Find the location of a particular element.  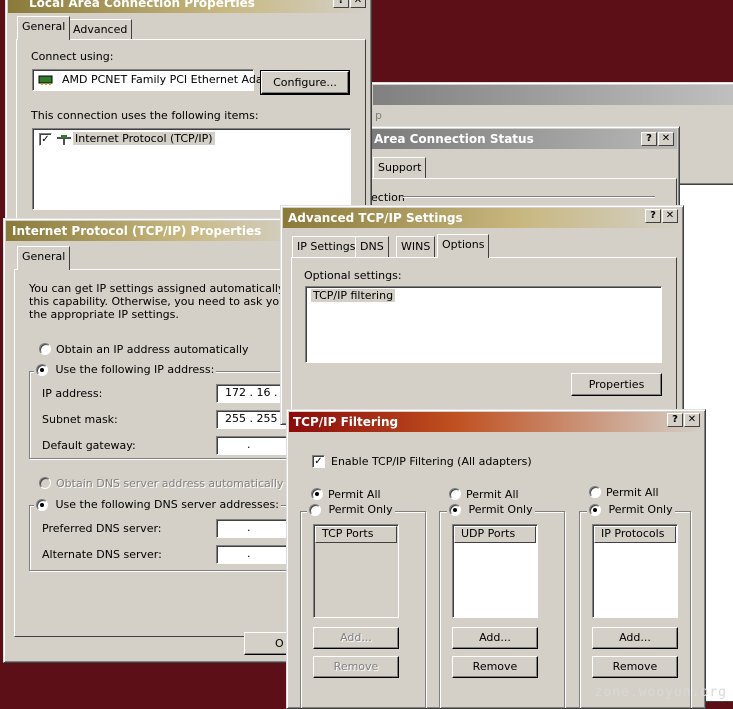

tab-ip-settings-label: IP Settings is located at coordinates (326, 246).